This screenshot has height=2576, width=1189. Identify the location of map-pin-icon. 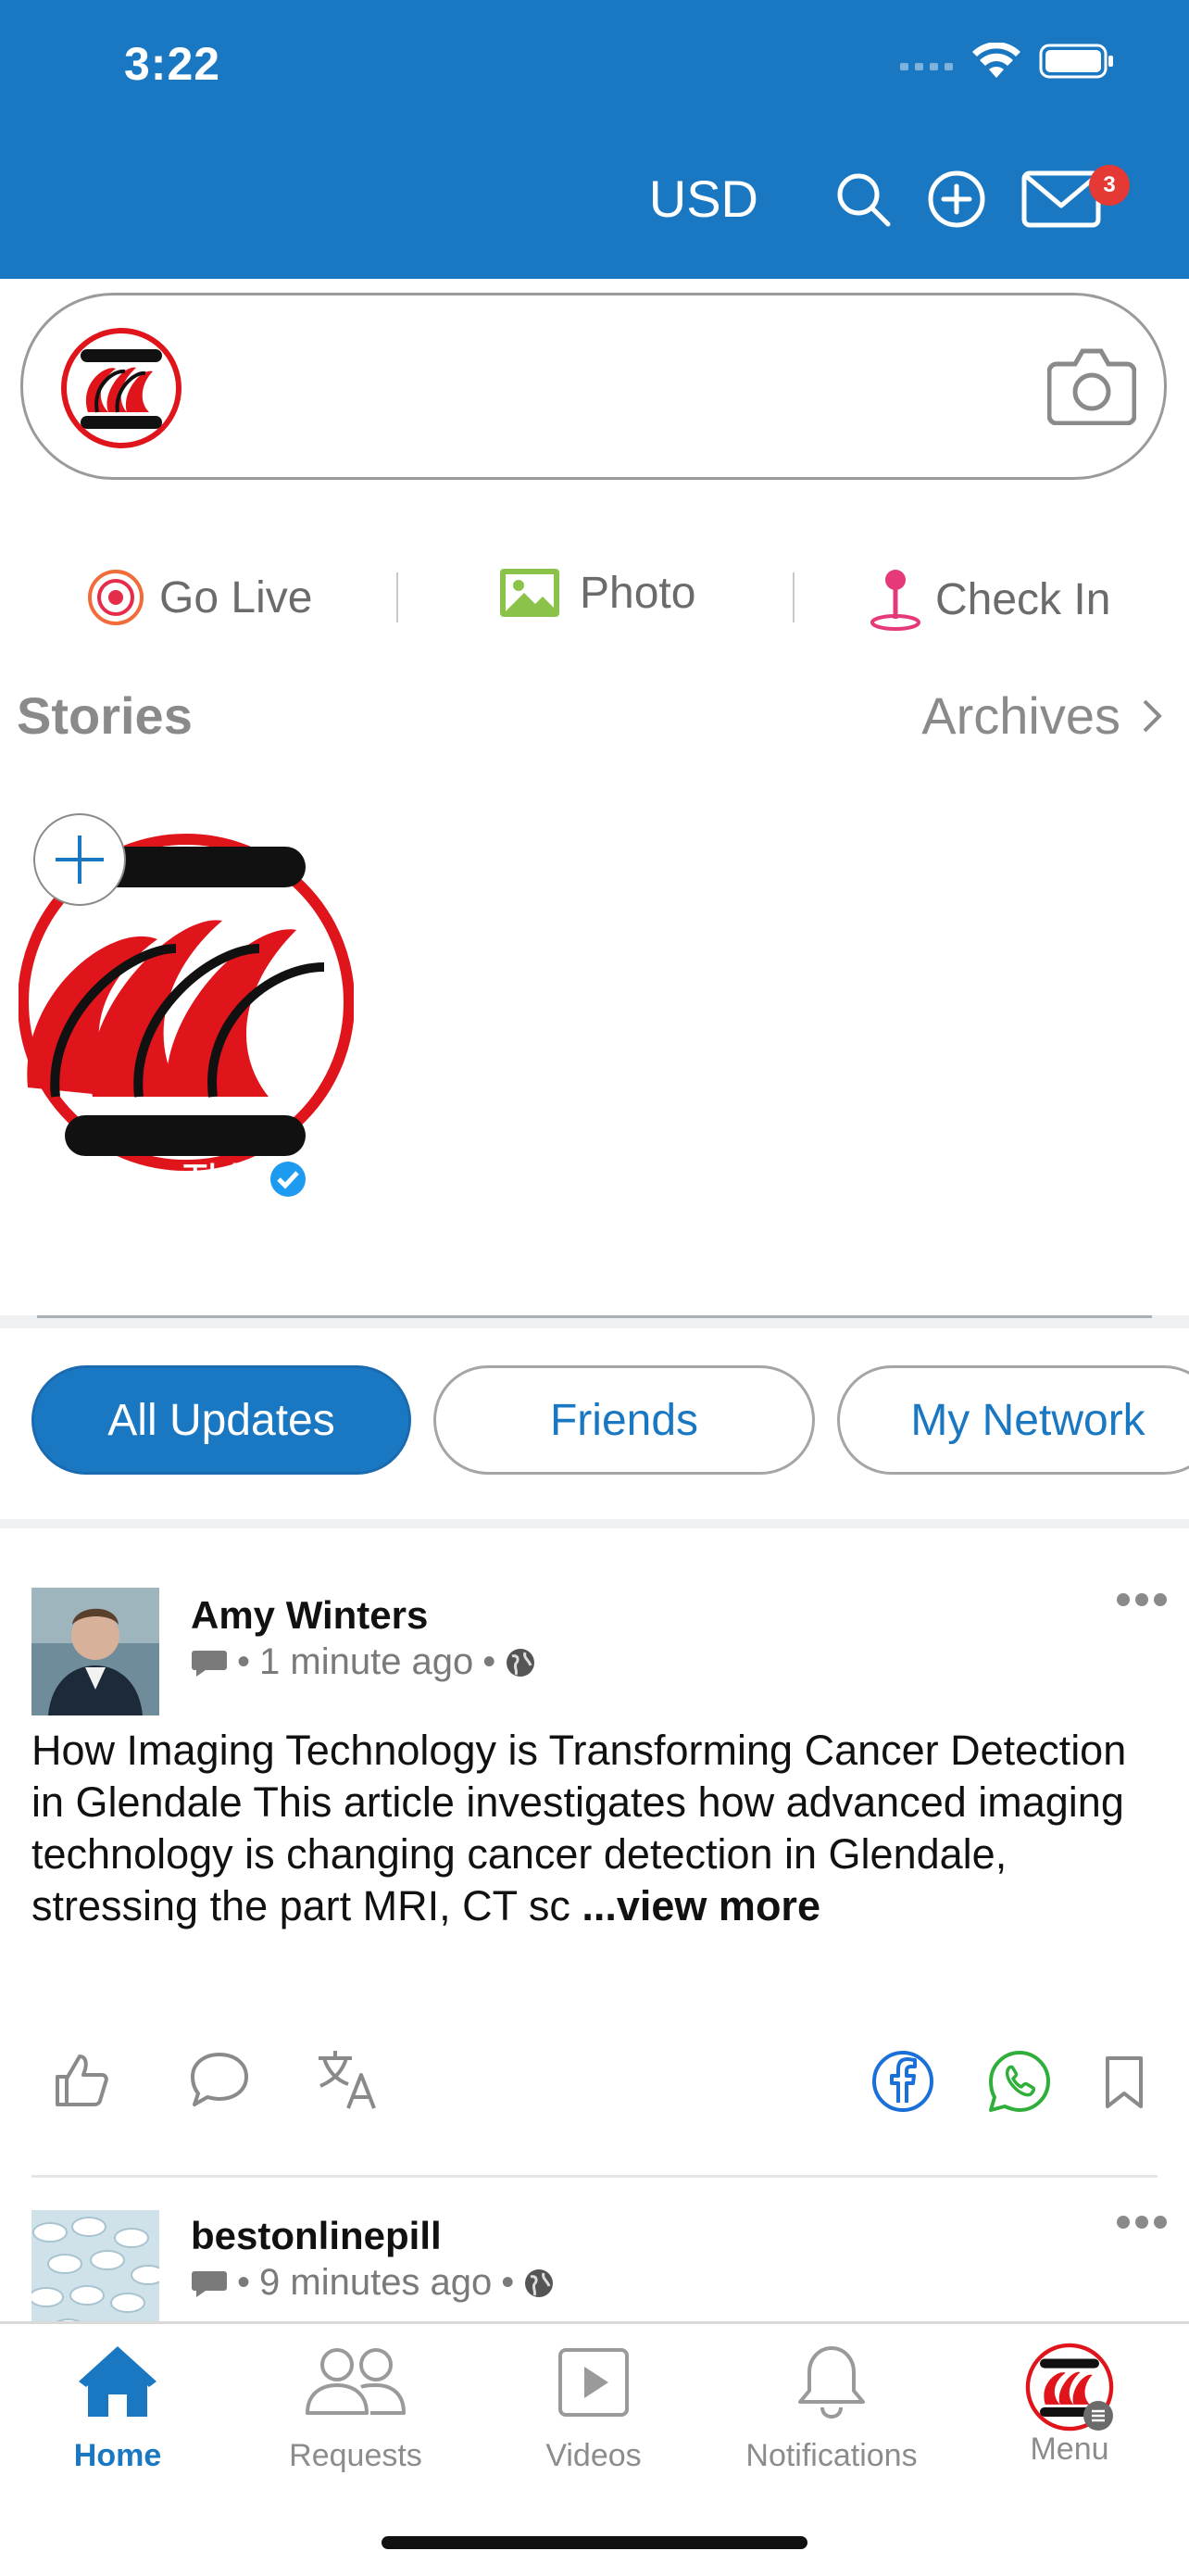
(895, 600).